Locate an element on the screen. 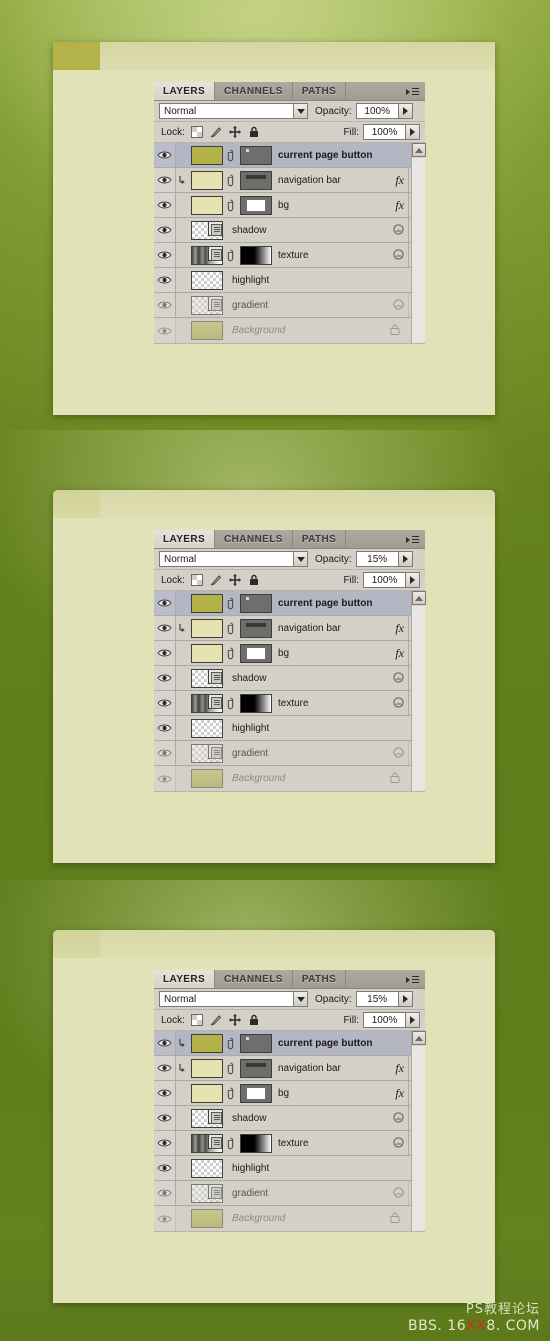  table-row: highlight is located at coordinates (289, 728).